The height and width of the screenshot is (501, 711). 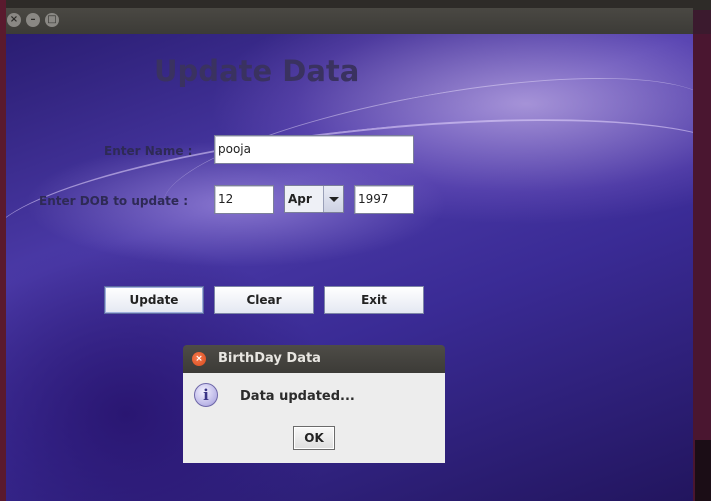 What do you see at coordinates (374, 300) in the screenshot?
I see `exit-button: Exit` at bounding box center [374, 300].